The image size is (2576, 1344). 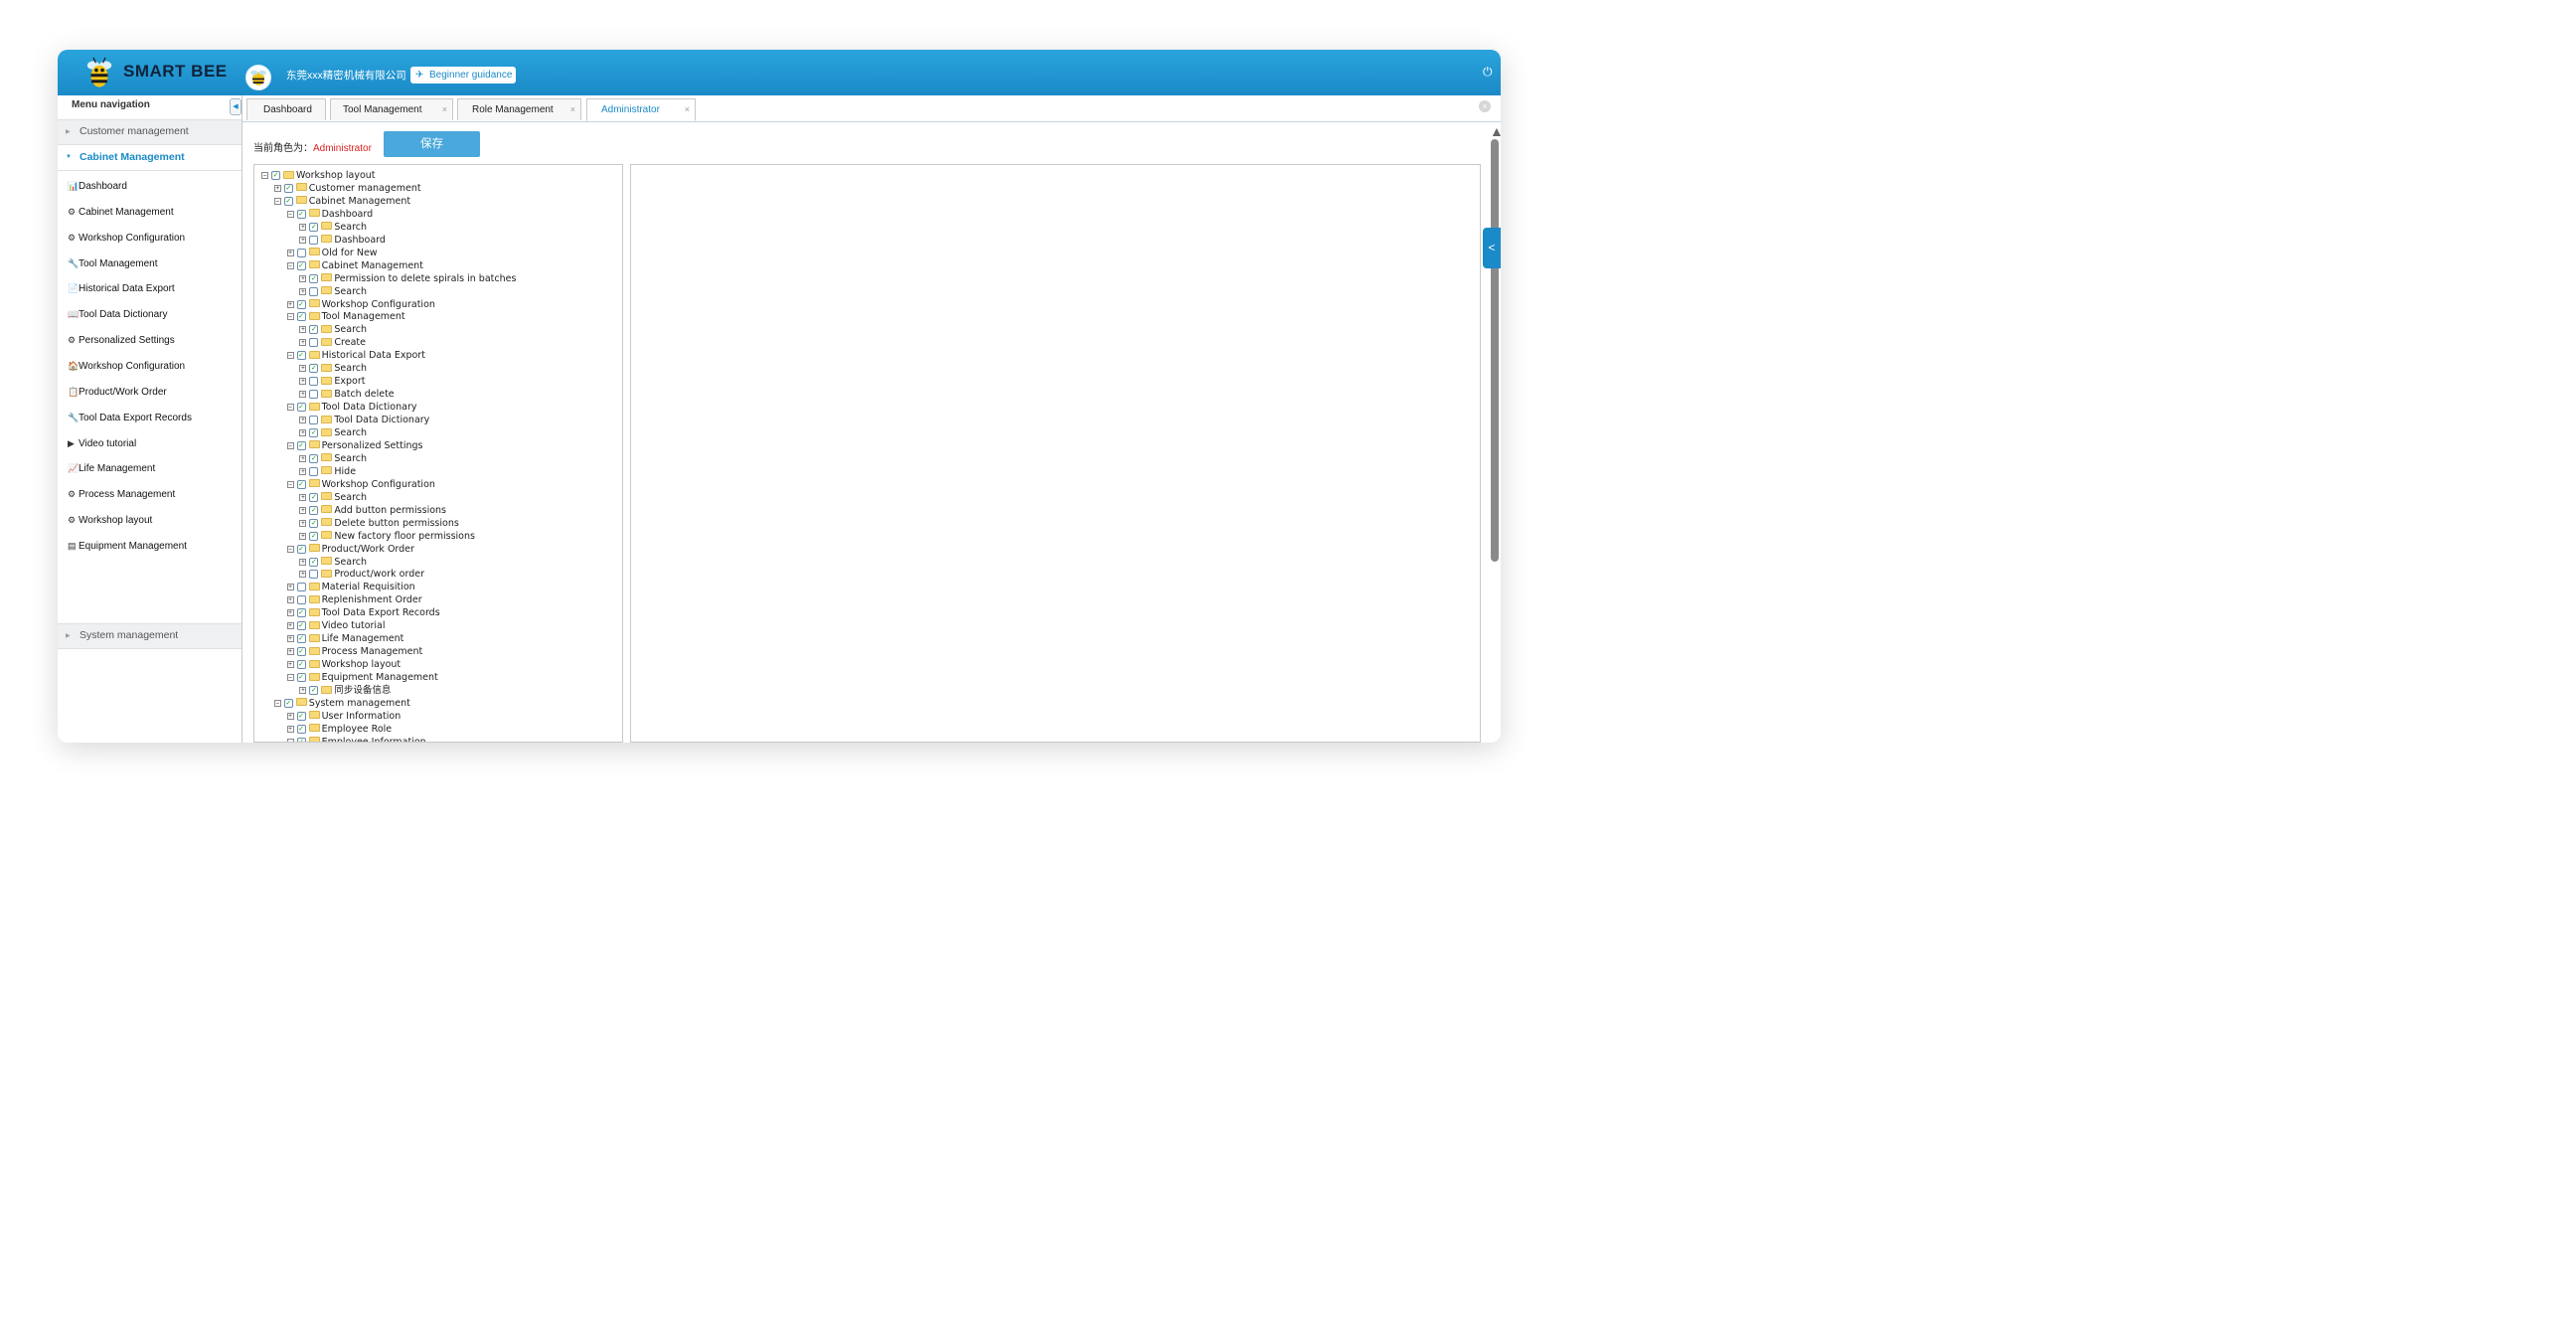 I want to click on tree-node: − ✓ Workshop layout, so click(x=318, y=176).